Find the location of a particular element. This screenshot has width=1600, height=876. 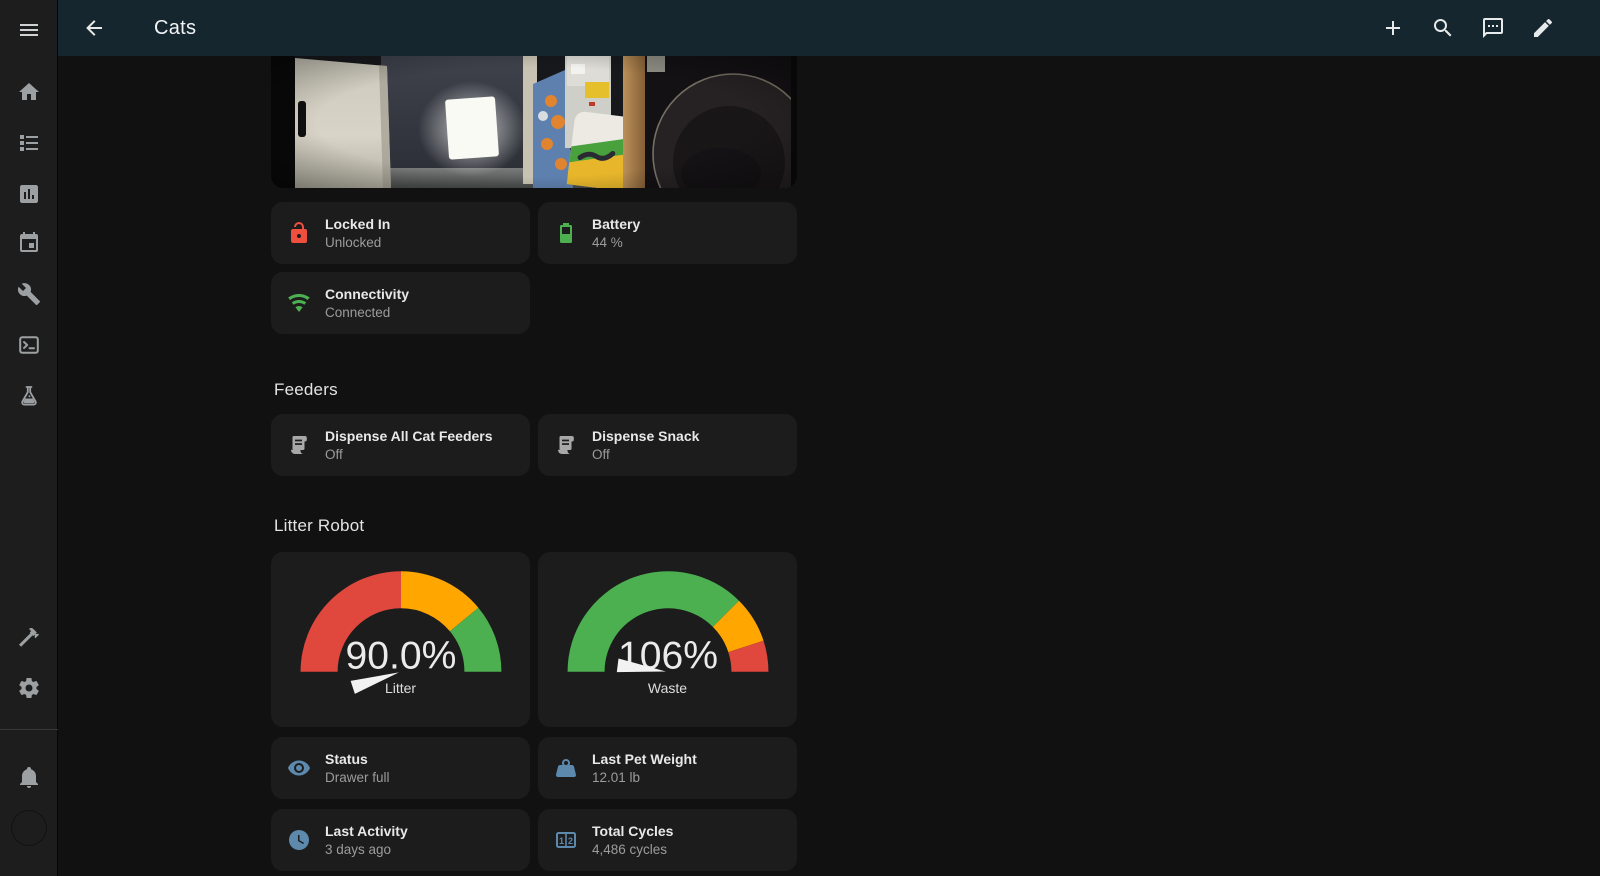

wrench-icon is located at coordinates (28, 294).